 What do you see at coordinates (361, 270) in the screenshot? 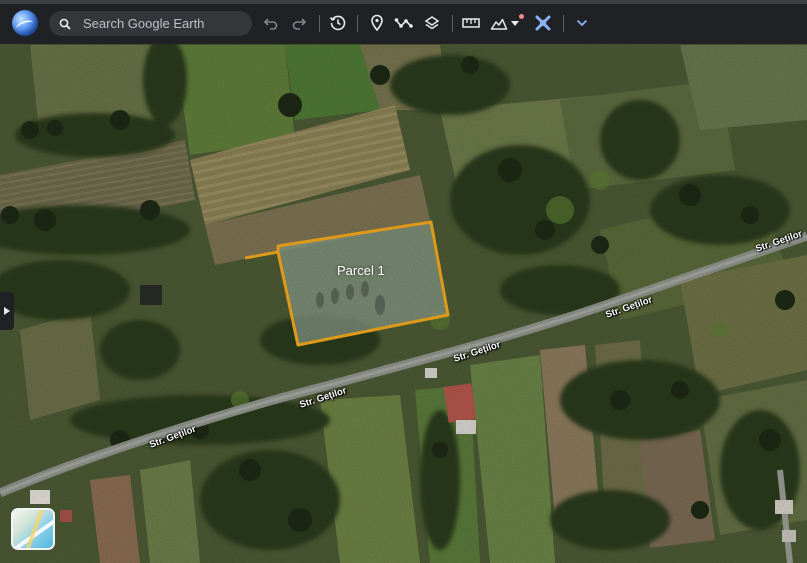
I see `parcel-label: Parcel 1` at bounding box center [361, 270].